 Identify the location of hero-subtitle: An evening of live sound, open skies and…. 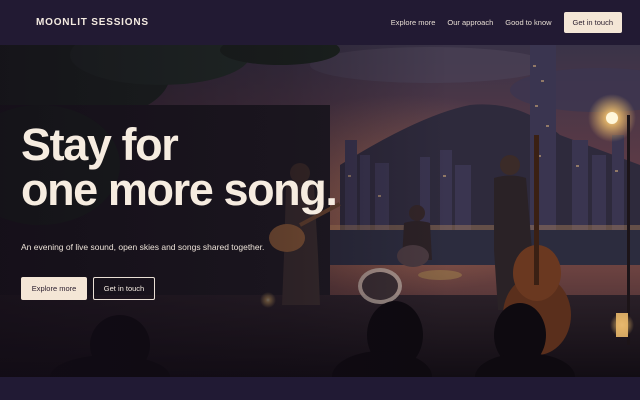
(143, 247).